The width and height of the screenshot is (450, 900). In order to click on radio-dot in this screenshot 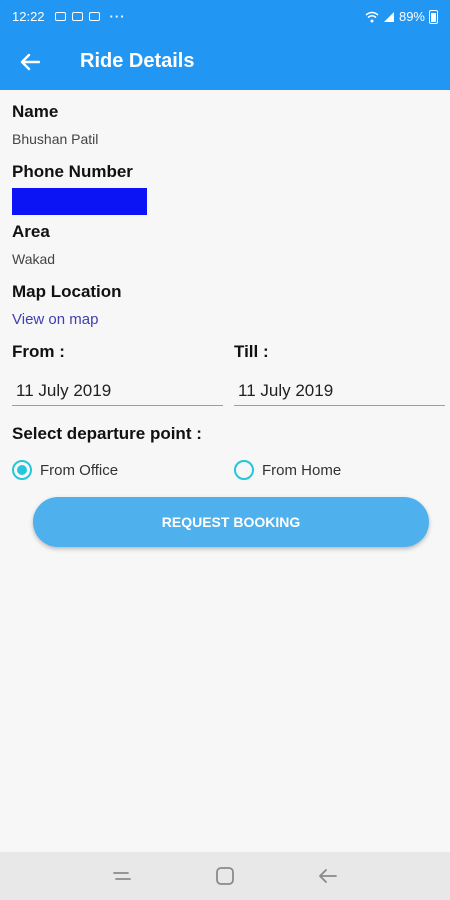, I will do `click(22, 470)`.